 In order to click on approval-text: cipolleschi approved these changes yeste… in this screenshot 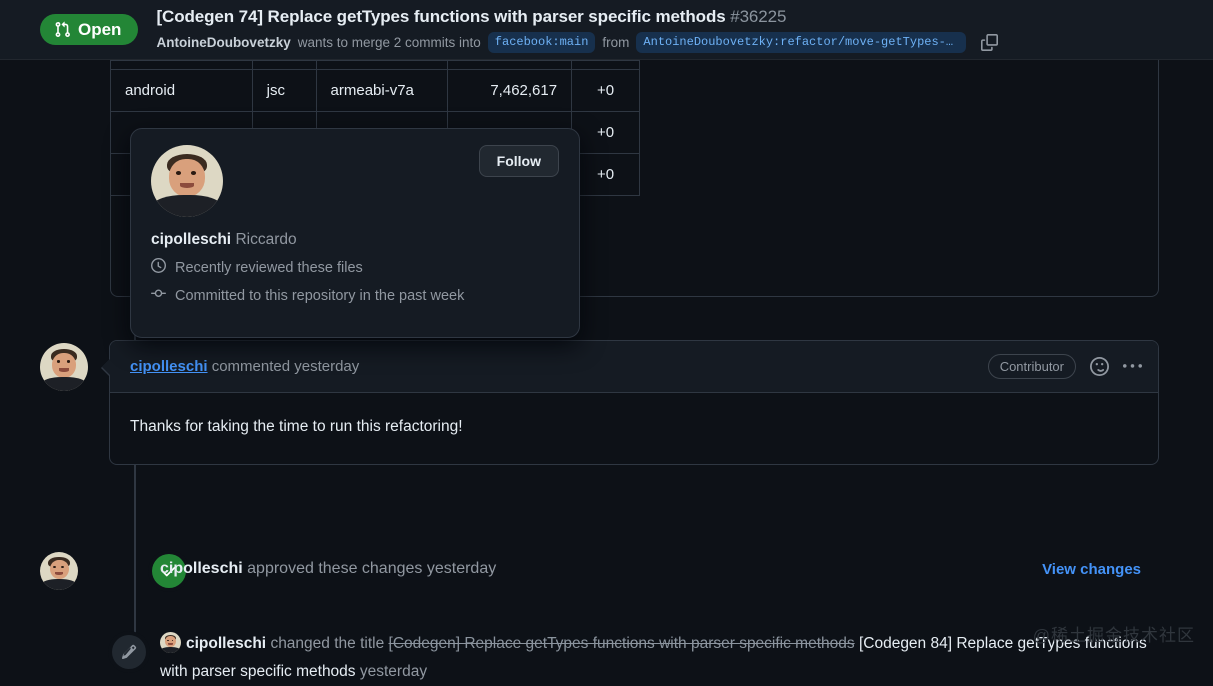, I will do `click(328, 569)`.